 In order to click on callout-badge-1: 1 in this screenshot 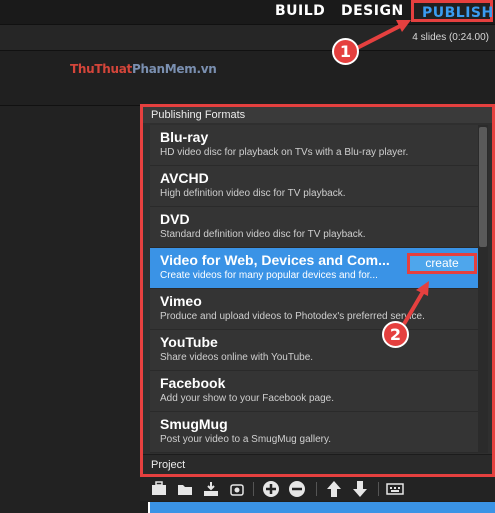, I will do `click(345, 51)`.